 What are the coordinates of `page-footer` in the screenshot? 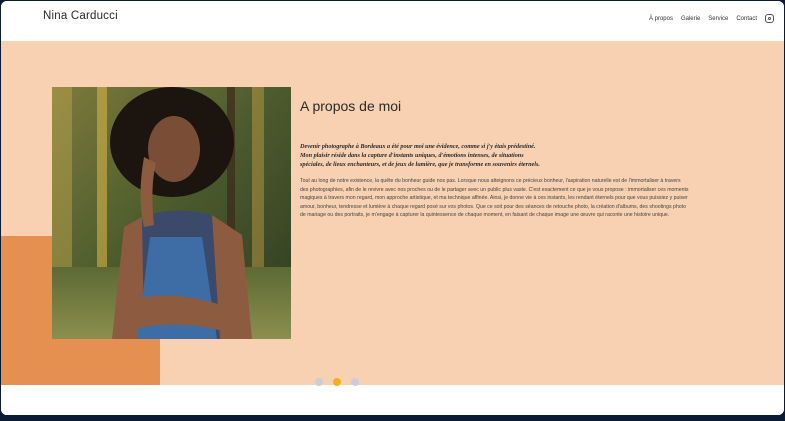 It's located at (392, 400).